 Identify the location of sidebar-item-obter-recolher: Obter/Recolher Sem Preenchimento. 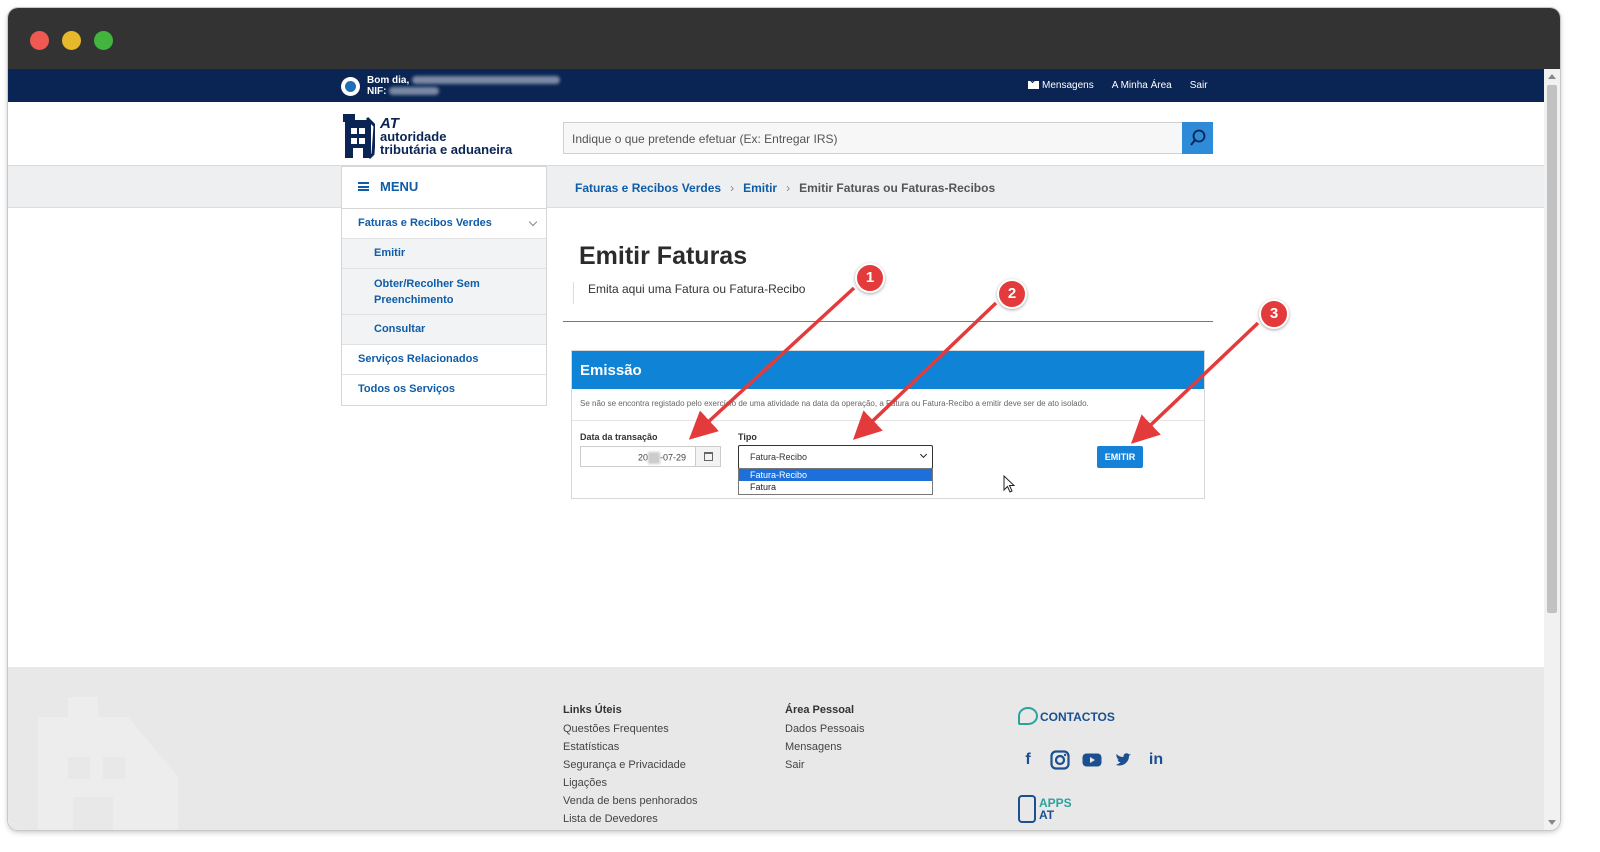
(444, 292).